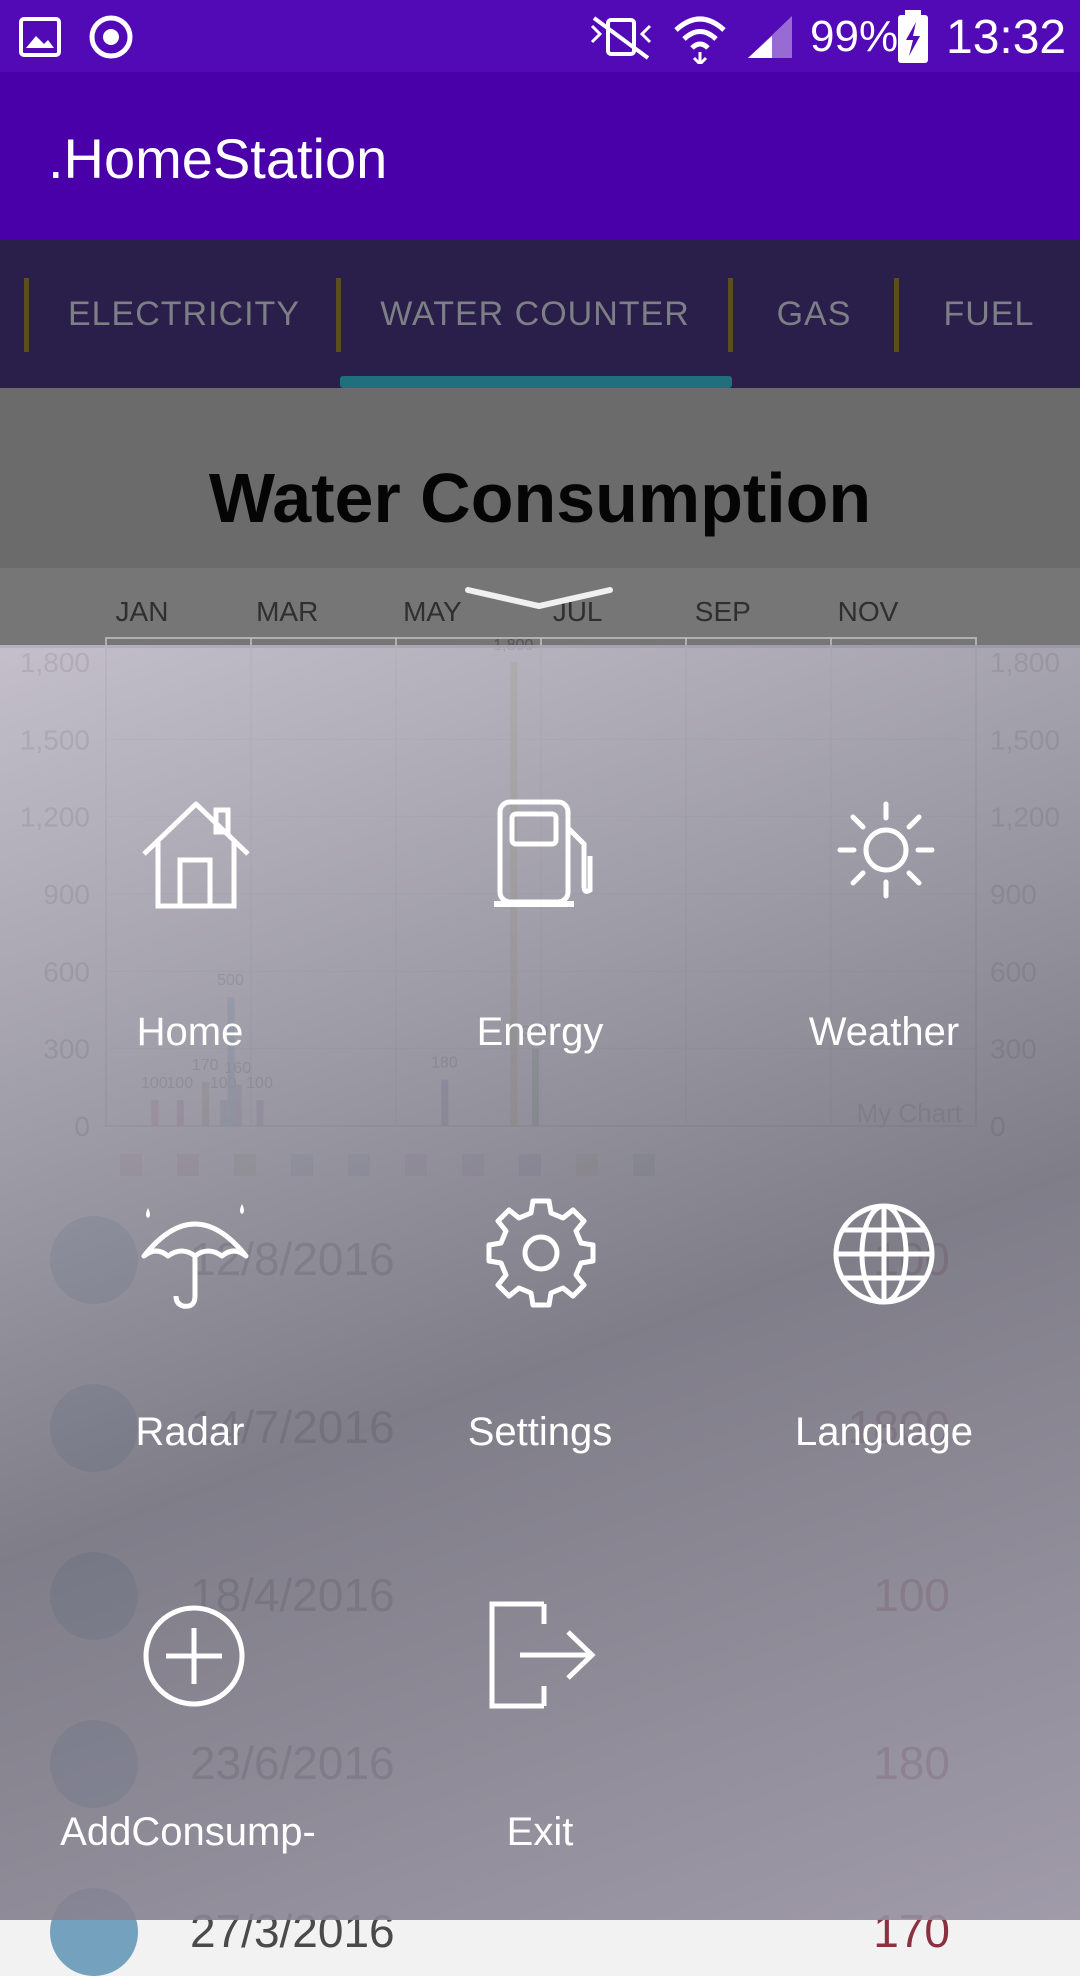 The width and height of the screenshot is (1080, 1976). I want to click on menu-label: Radar, so click(190, 1432).